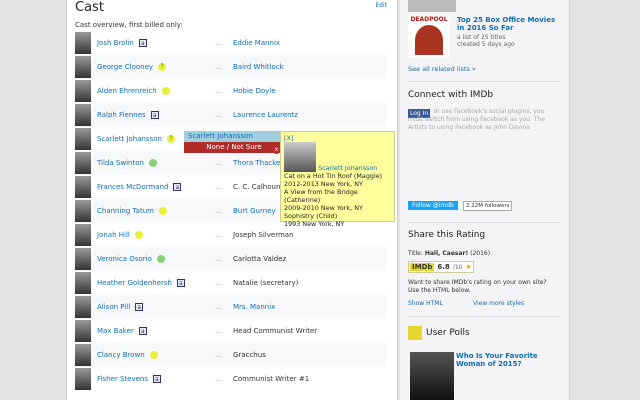 The image size is (640, 400). What do you see at coordinates (448, 333) in the screenshot?
I see `polls-title: User Polls` at bounding box center [448, 333].